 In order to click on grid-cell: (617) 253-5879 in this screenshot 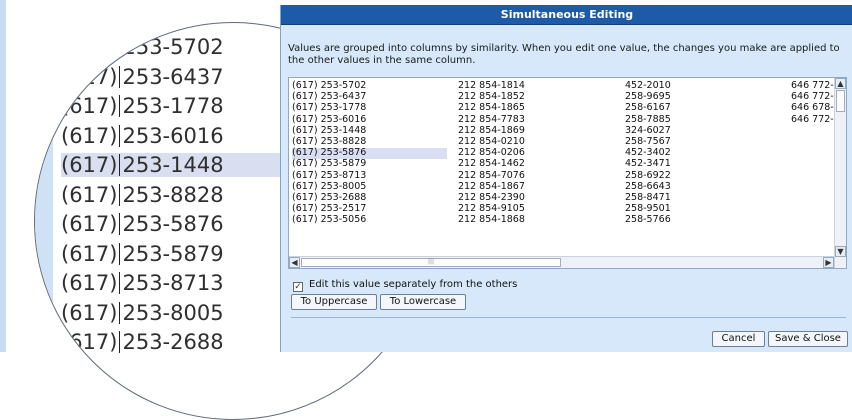, I will do `click(369, 163)`.